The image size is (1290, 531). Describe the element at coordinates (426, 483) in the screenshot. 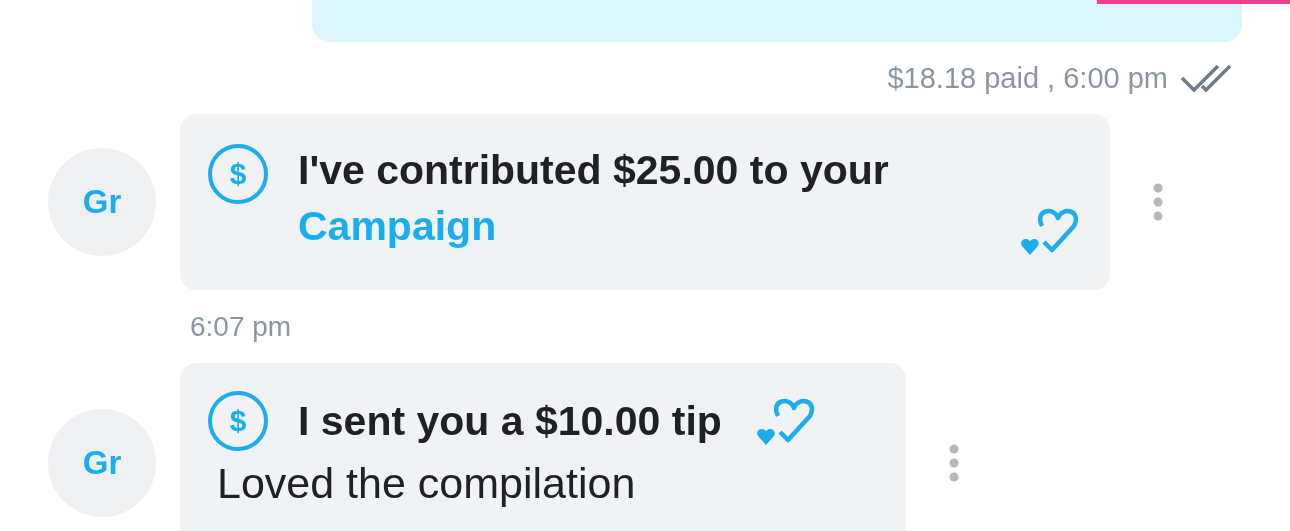

I see `message-text: Loved the compilation` at that location.